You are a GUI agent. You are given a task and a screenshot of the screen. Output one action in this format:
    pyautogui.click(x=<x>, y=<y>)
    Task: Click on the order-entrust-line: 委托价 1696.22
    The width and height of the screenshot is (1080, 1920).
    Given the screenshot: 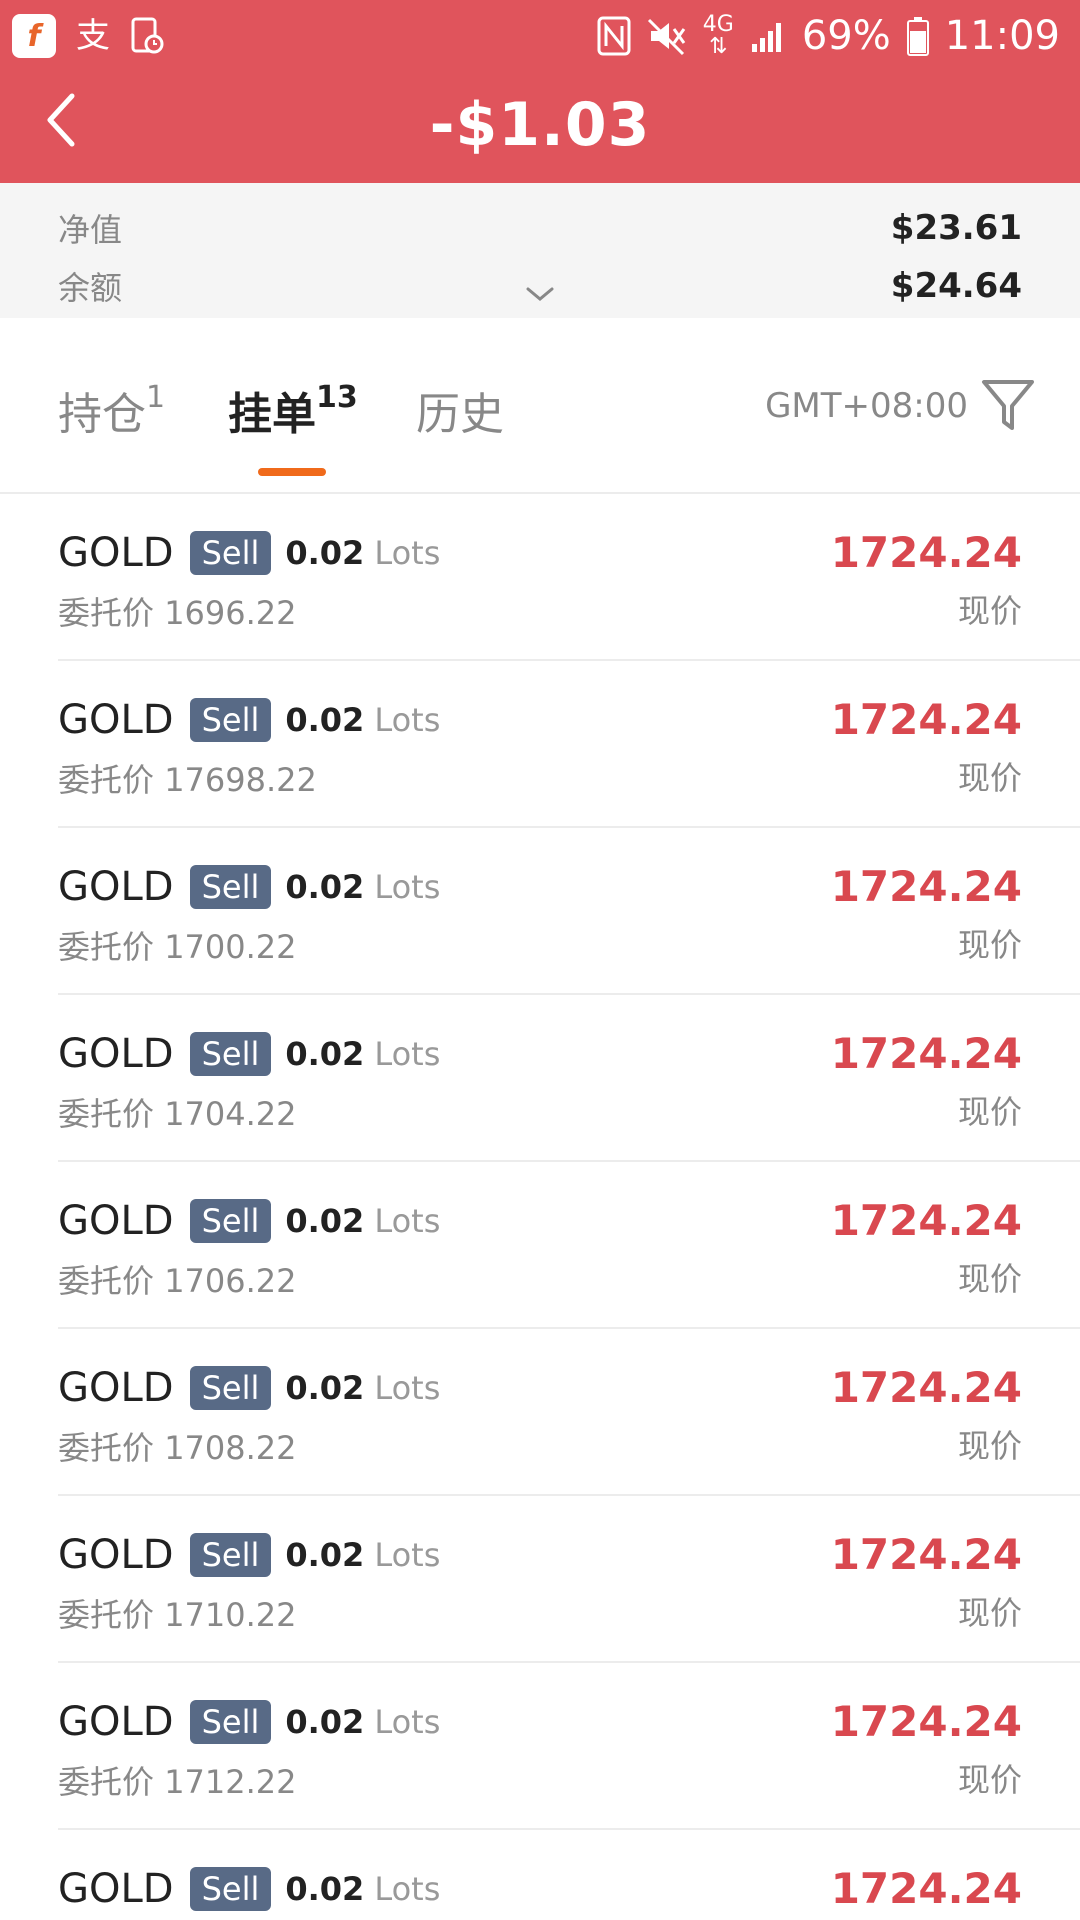 What is the action you would take?
    pyautogui.click(x=177, y=611)
    